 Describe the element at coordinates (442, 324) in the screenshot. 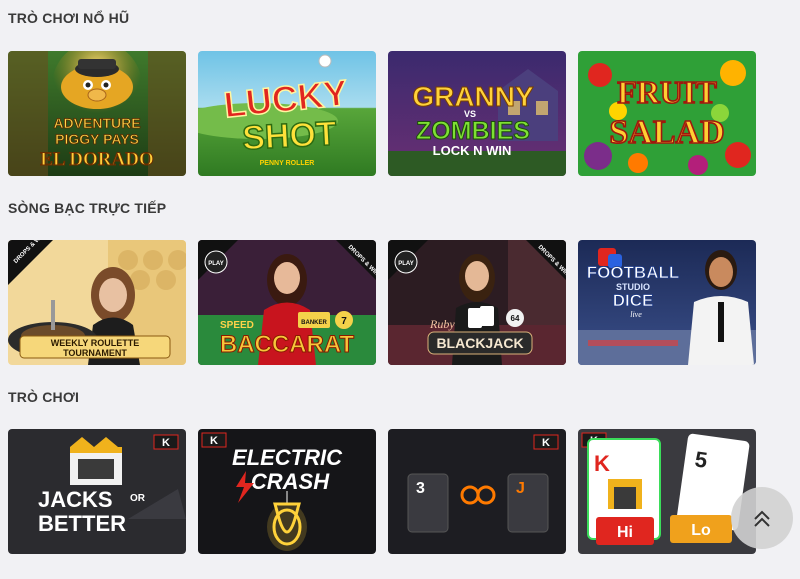

I see `tile-text: Ruby` at that location.